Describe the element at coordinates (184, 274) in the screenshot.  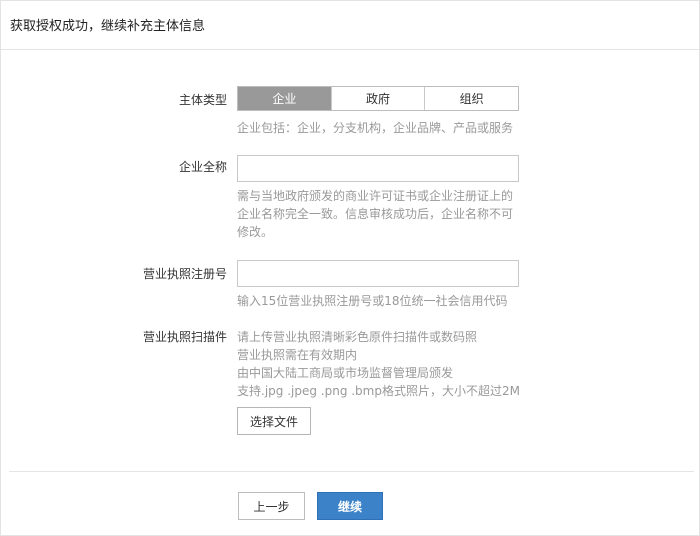
I see `license-number-label: 营业执照注册号` at that location.